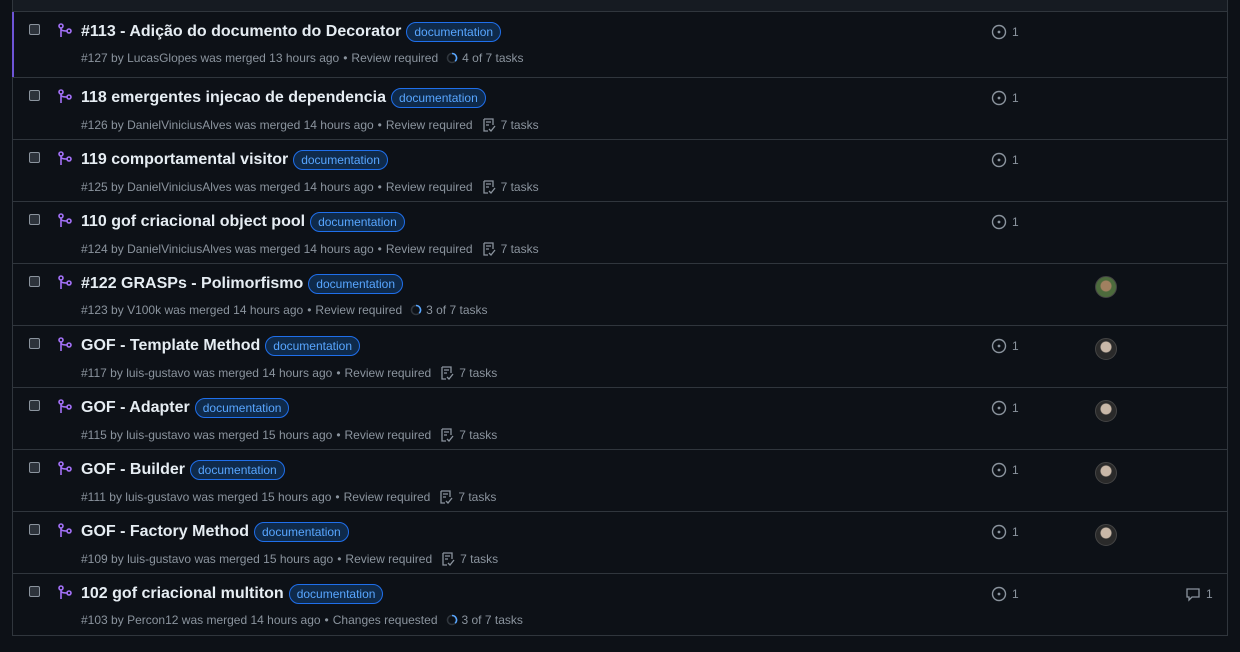 Image resolution: width=1240 pixels, height=652 pixels. I want to click on pr-title: #113 - Adição do documento do Decorator, so click(241, 32).